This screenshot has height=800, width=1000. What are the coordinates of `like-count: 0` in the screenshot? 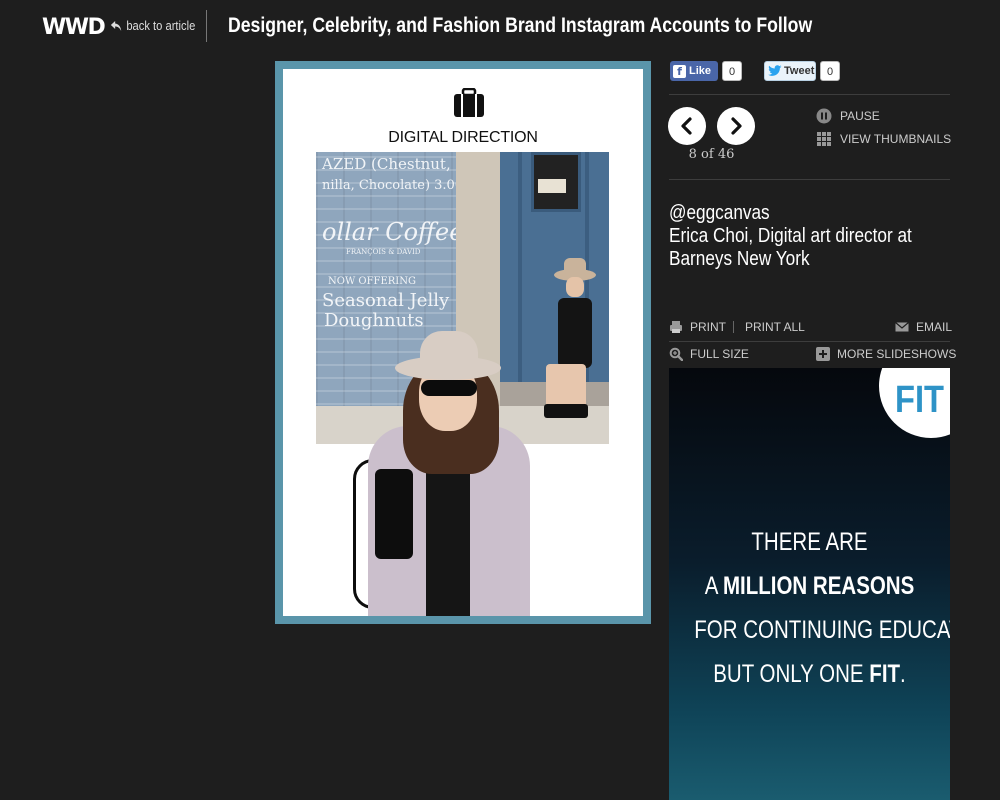 It's located at (732, 71).